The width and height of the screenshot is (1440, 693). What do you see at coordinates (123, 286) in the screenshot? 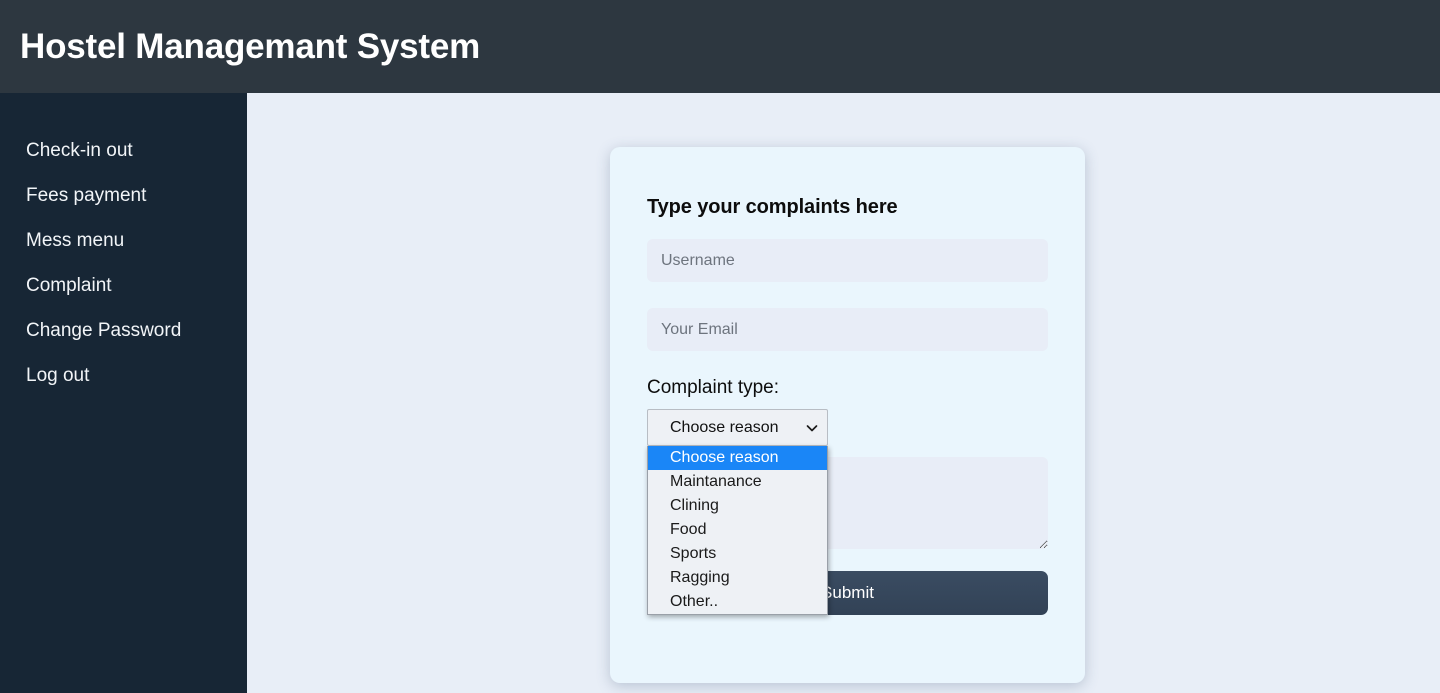
I see `sidebar-item-complaint: Complaint` at bounding box center [123, 286].